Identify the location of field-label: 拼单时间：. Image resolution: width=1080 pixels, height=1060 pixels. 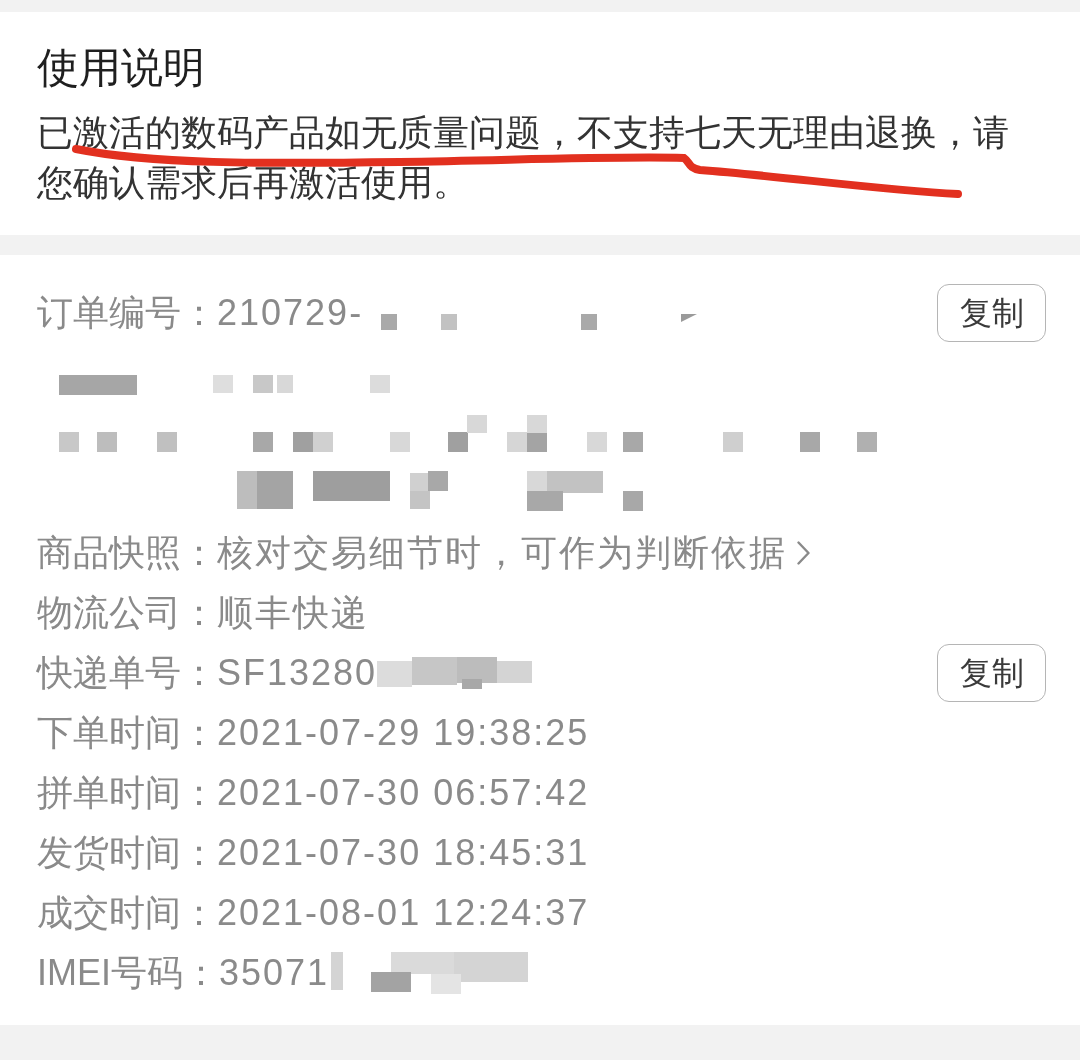
(127, 793).